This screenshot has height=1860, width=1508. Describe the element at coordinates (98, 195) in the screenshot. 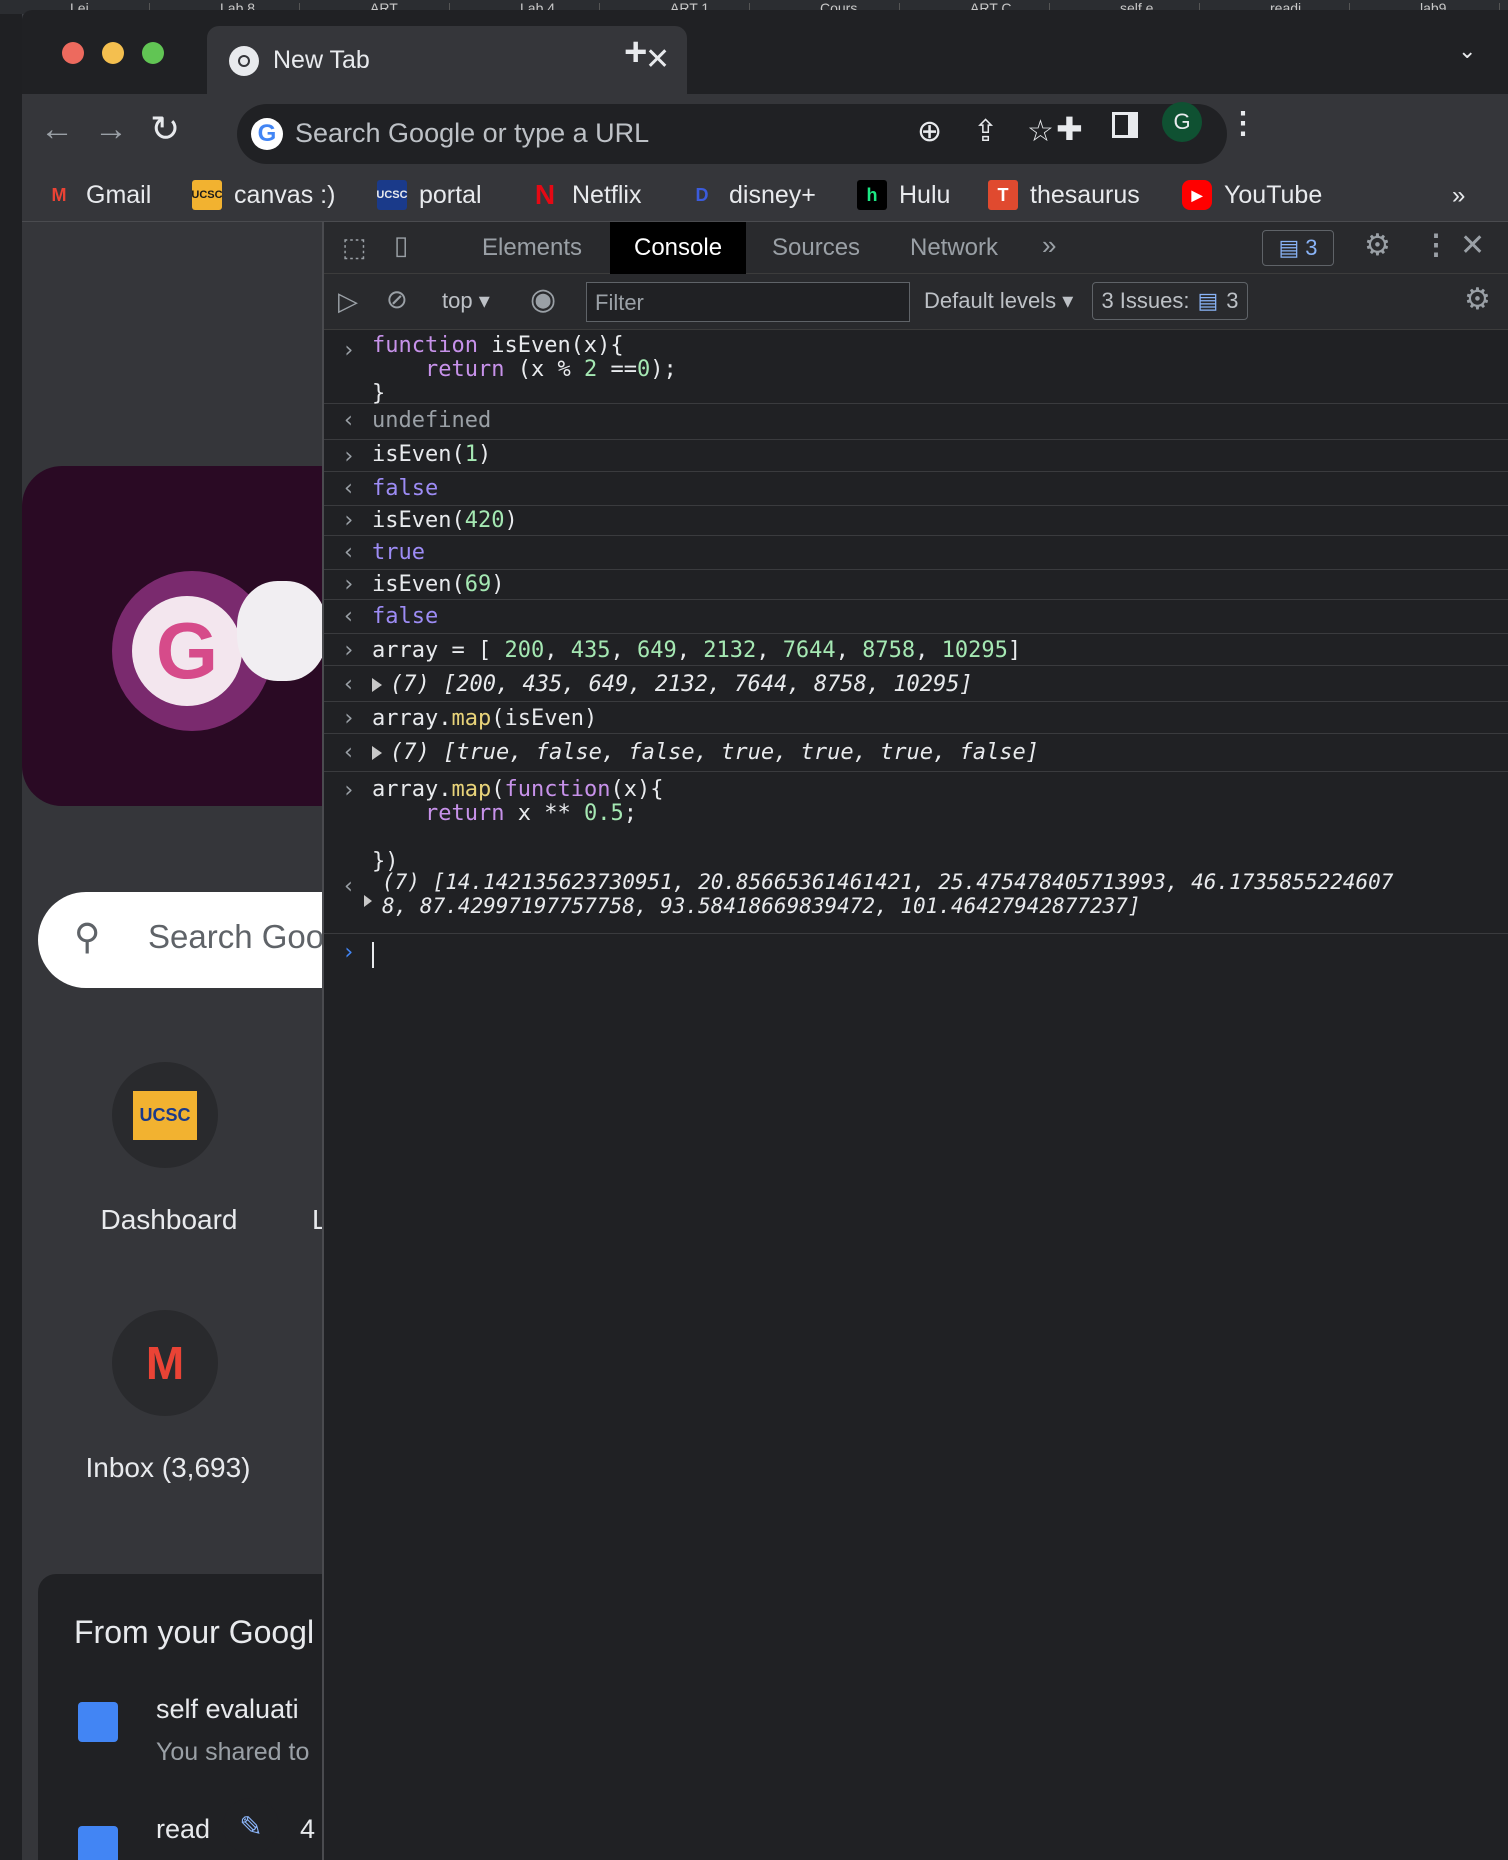

I see `bookmark-gmail: M Gmail` at that location.